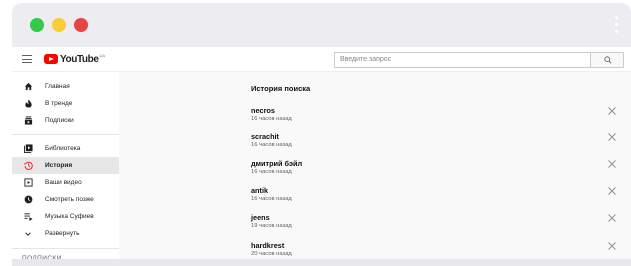  I want to click on search-query: scrachit, so click(265, 136).